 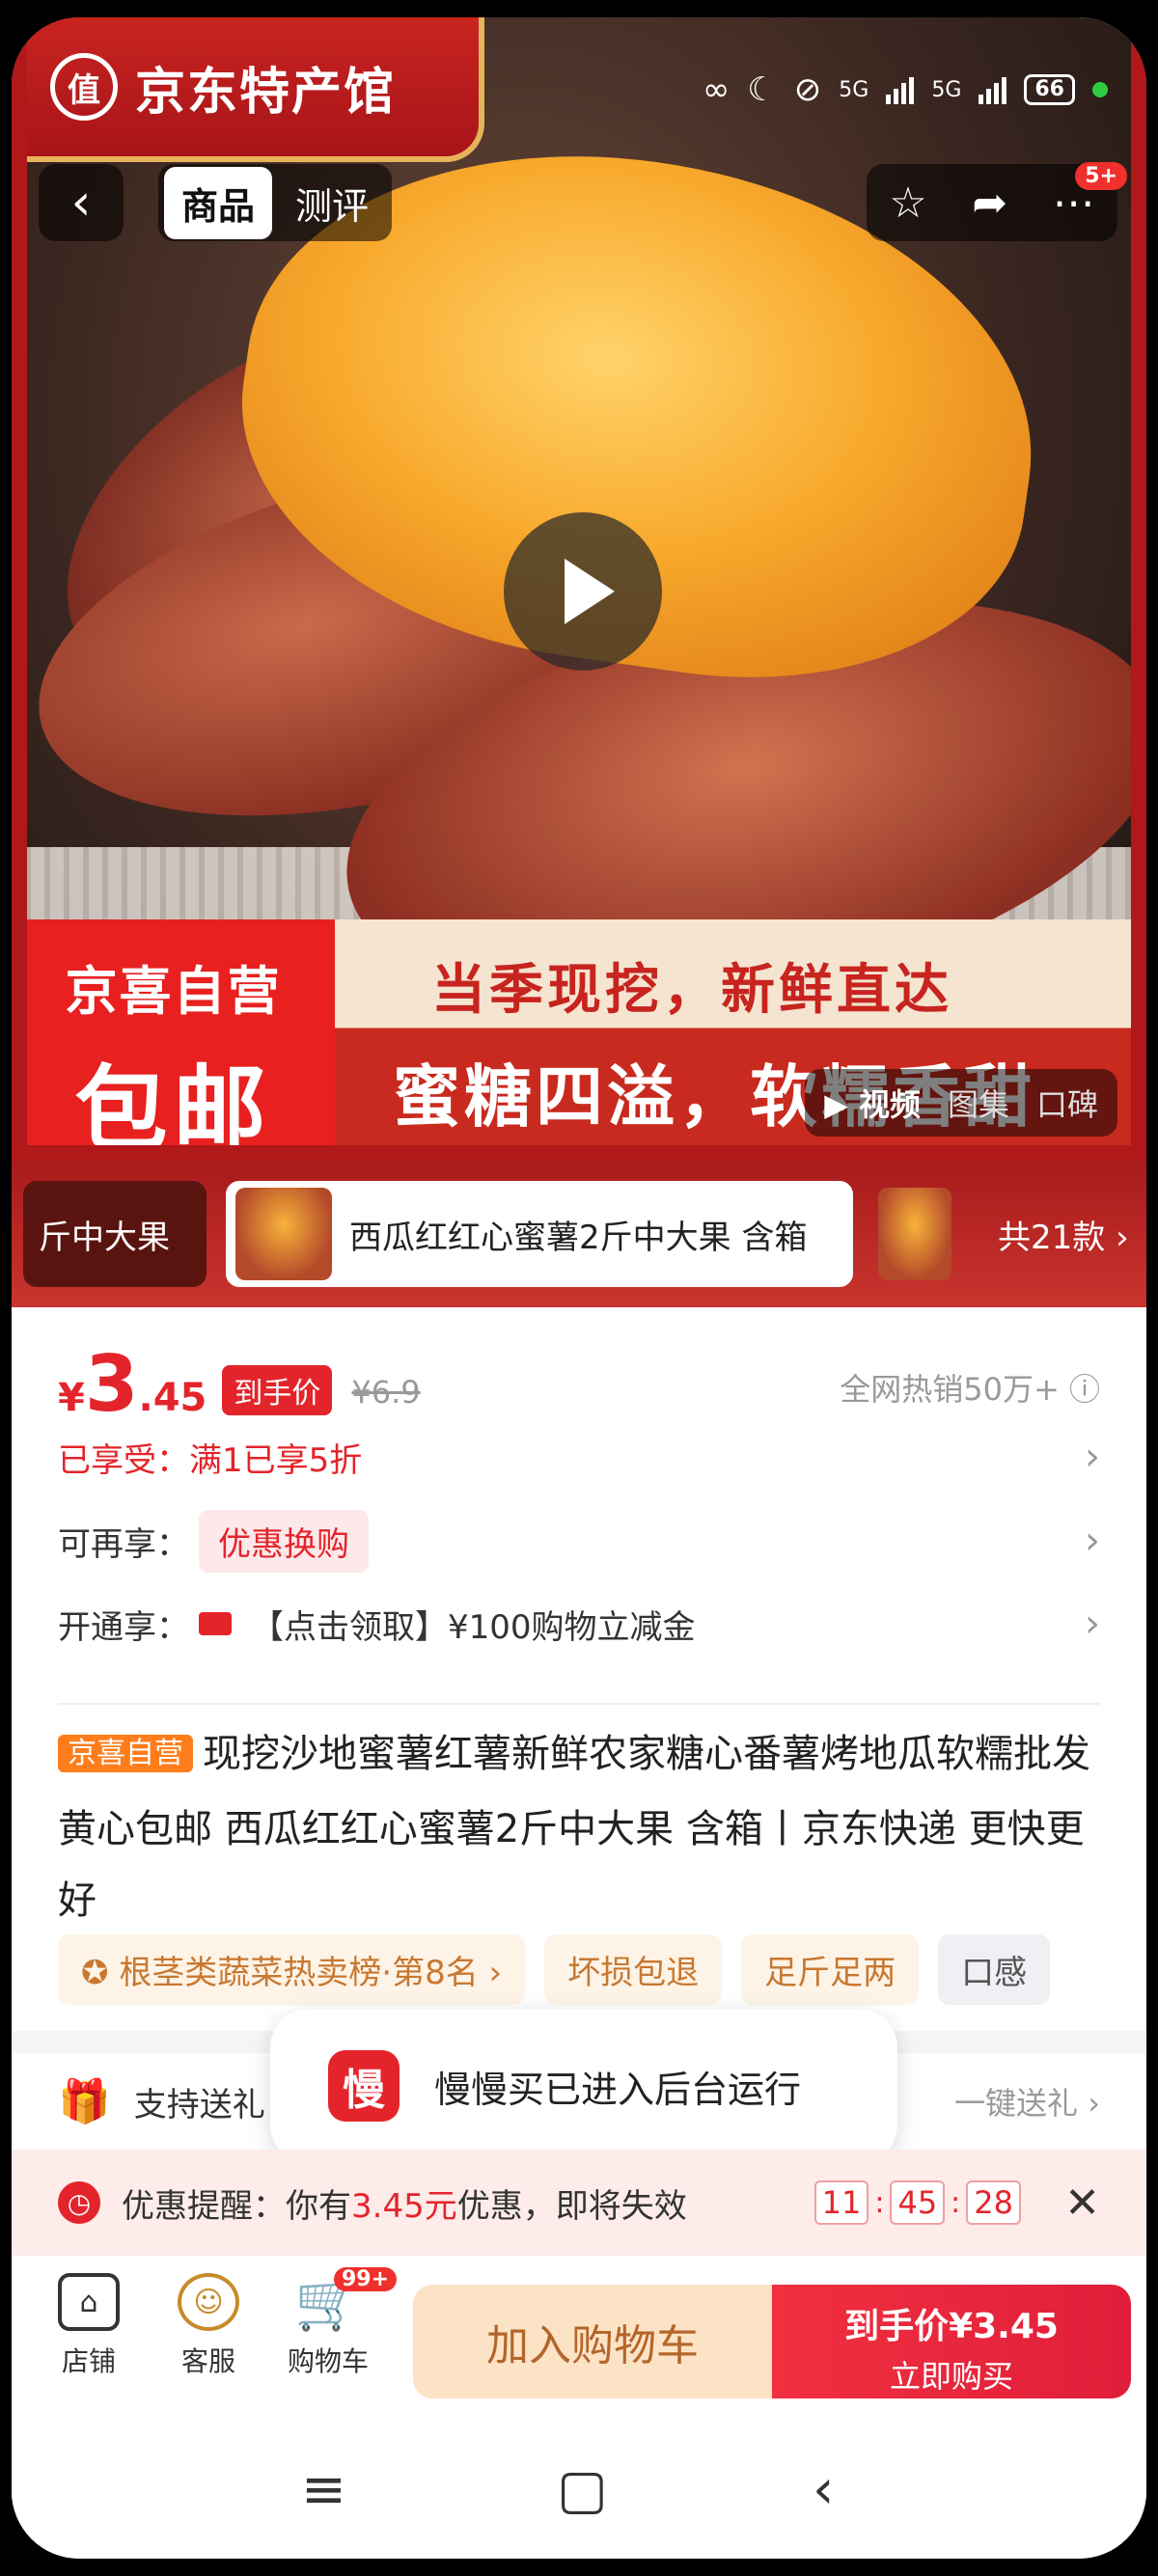 I want to click on open-offer-label: 开通享：, so click(x=123, y=1627).